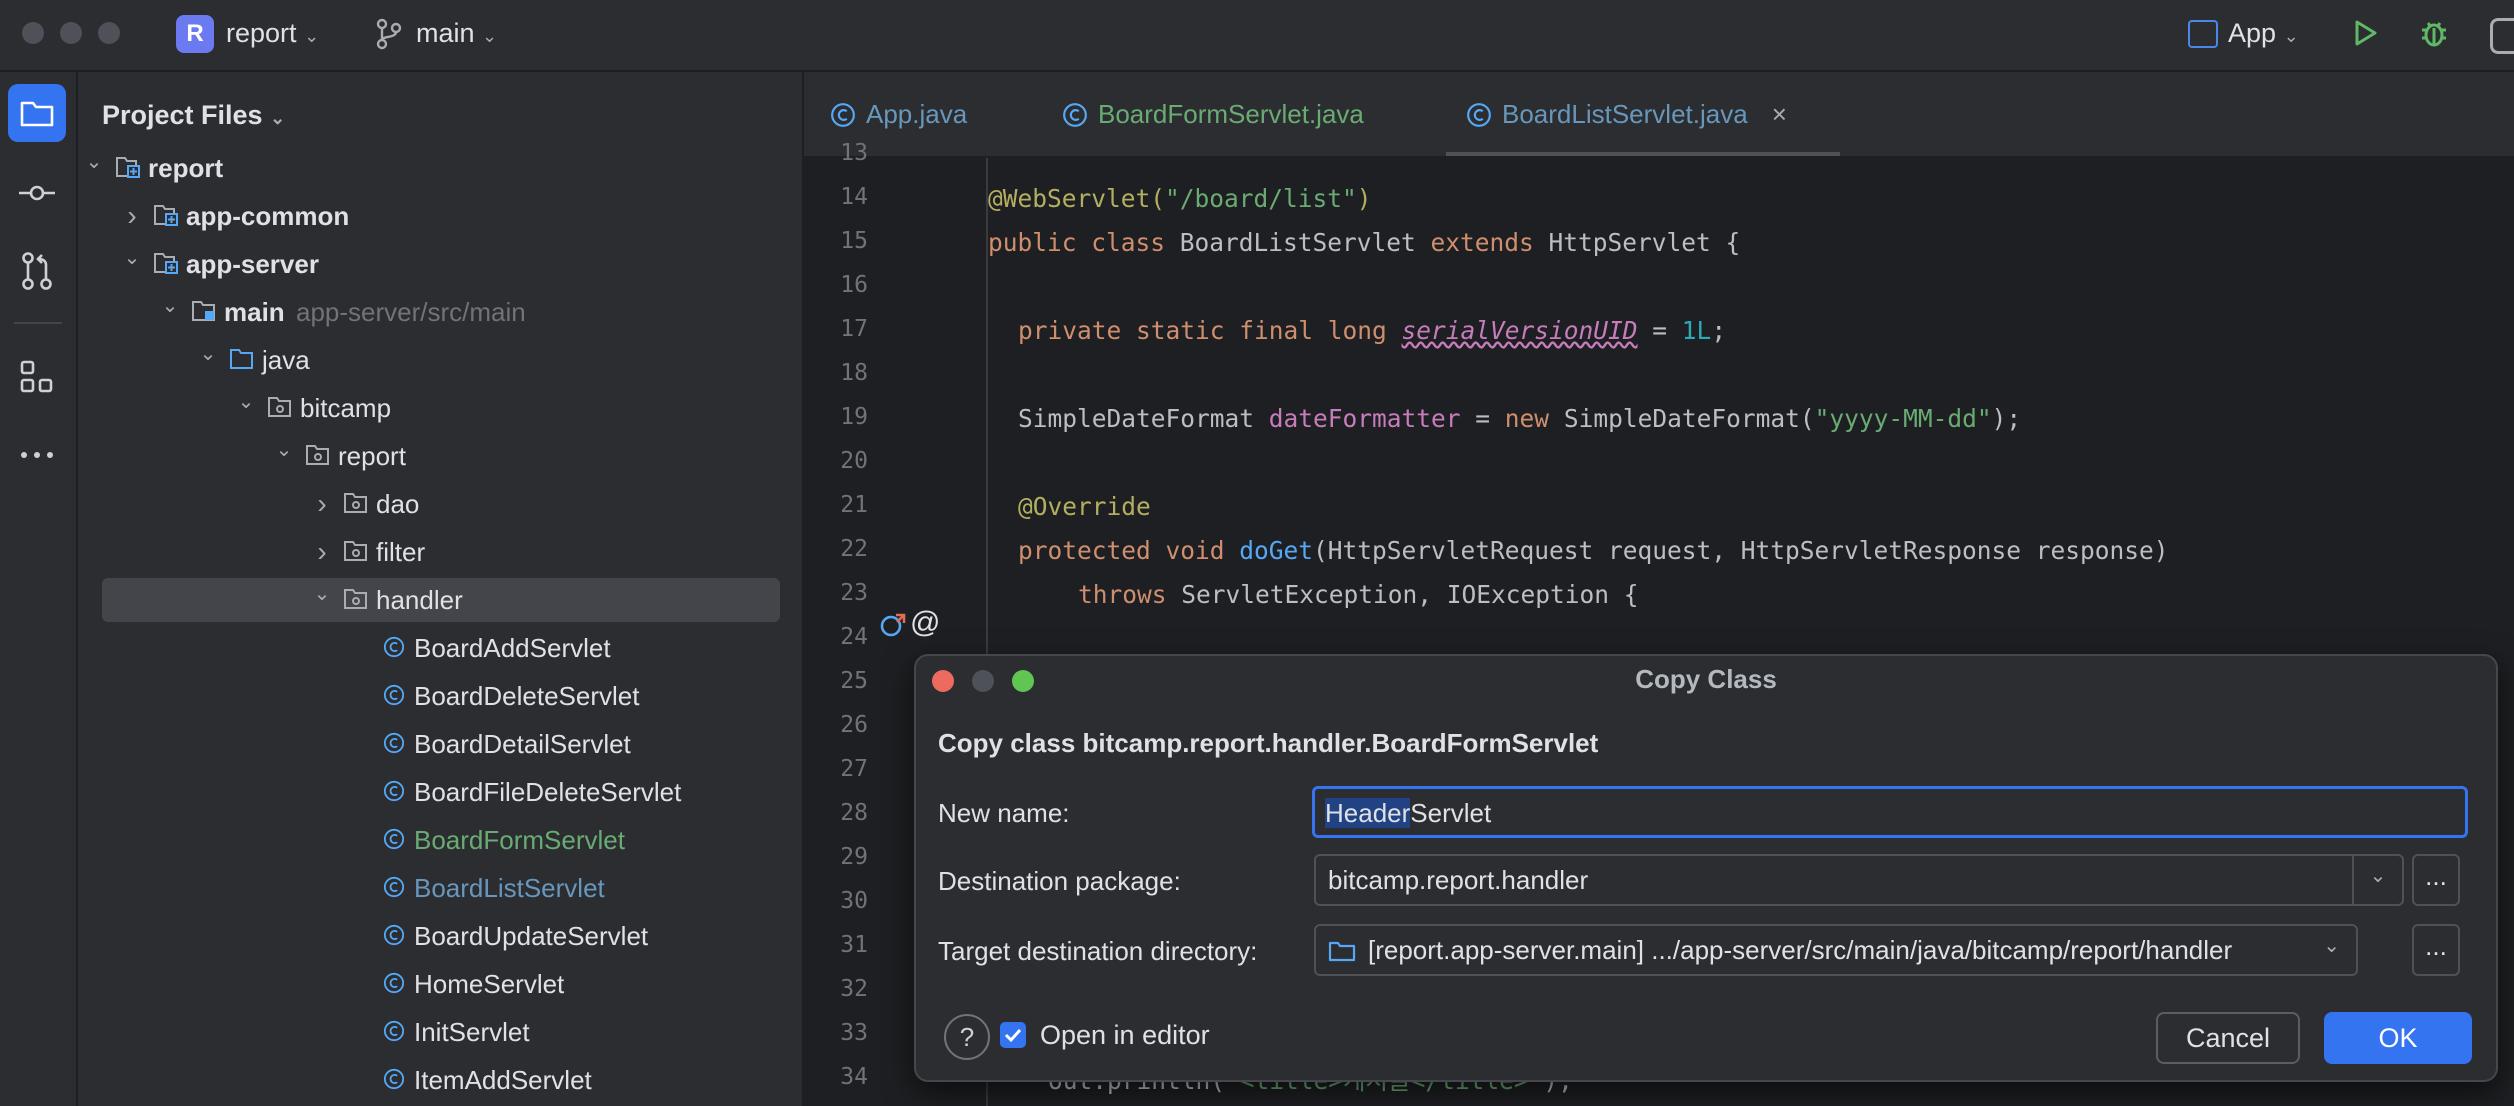 The width and height of the screenshot is (2514, 1106). Describe the element at coordinates (440, 264) in the screenshot. I see `tree-item-app-server: ⌄ app-server` at that location.